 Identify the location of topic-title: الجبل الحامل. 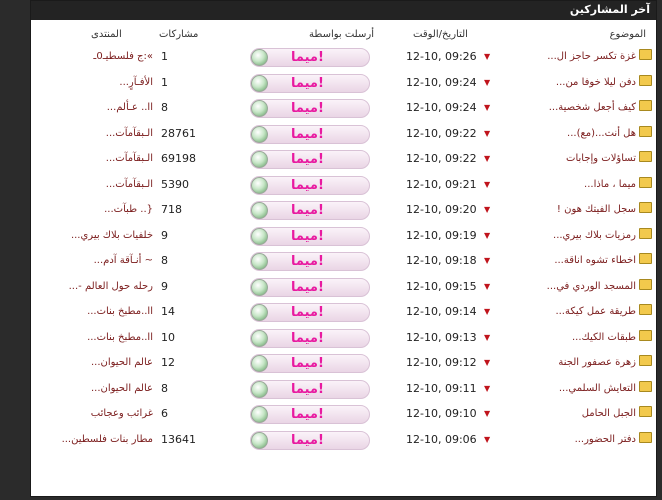
(609, 413).